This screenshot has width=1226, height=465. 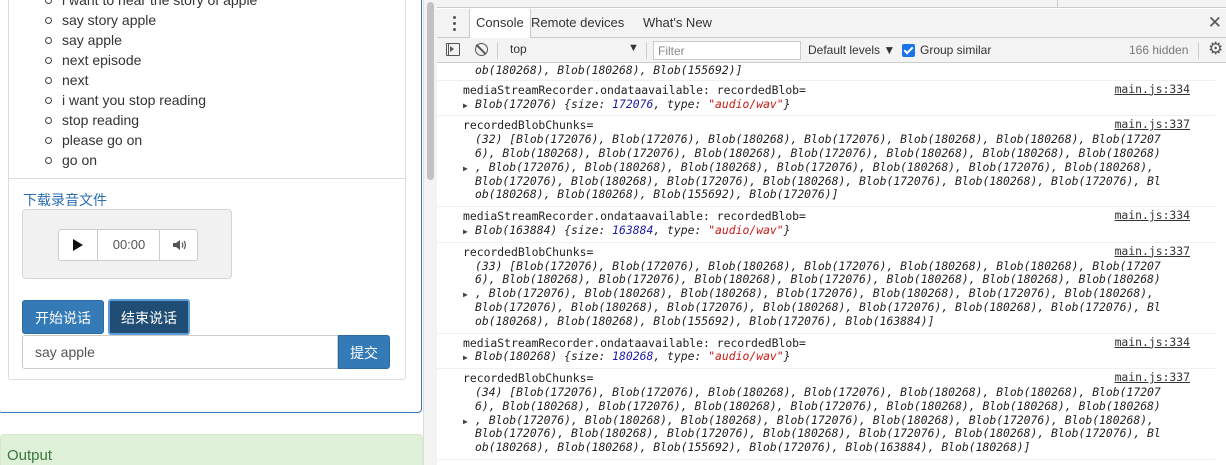 What do you see at coordinates (677, 23) in the screenshot?
I see `tab-whats-new: What's New` at bounding box center [677, 23].